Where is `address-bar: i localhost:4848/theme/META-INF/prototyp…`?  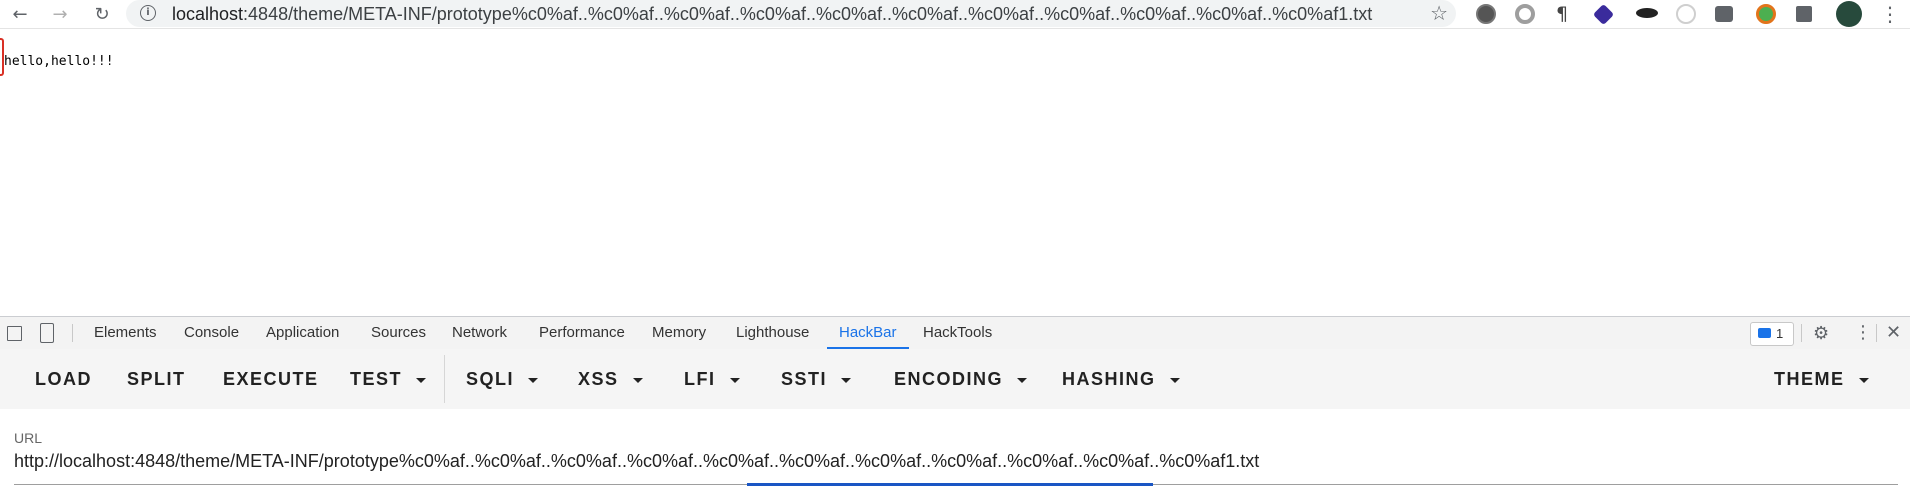
address-bar: i localhost:4848/theme/META-INF/prototyp… is located at coordinates (791, 13).